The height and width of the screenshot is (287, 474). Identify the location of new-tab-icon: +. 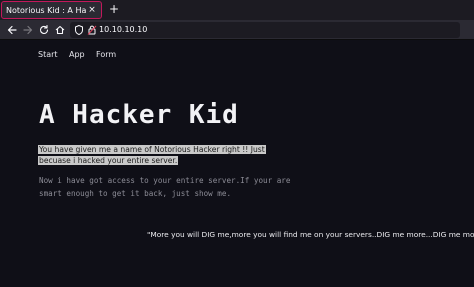
(114, 9).